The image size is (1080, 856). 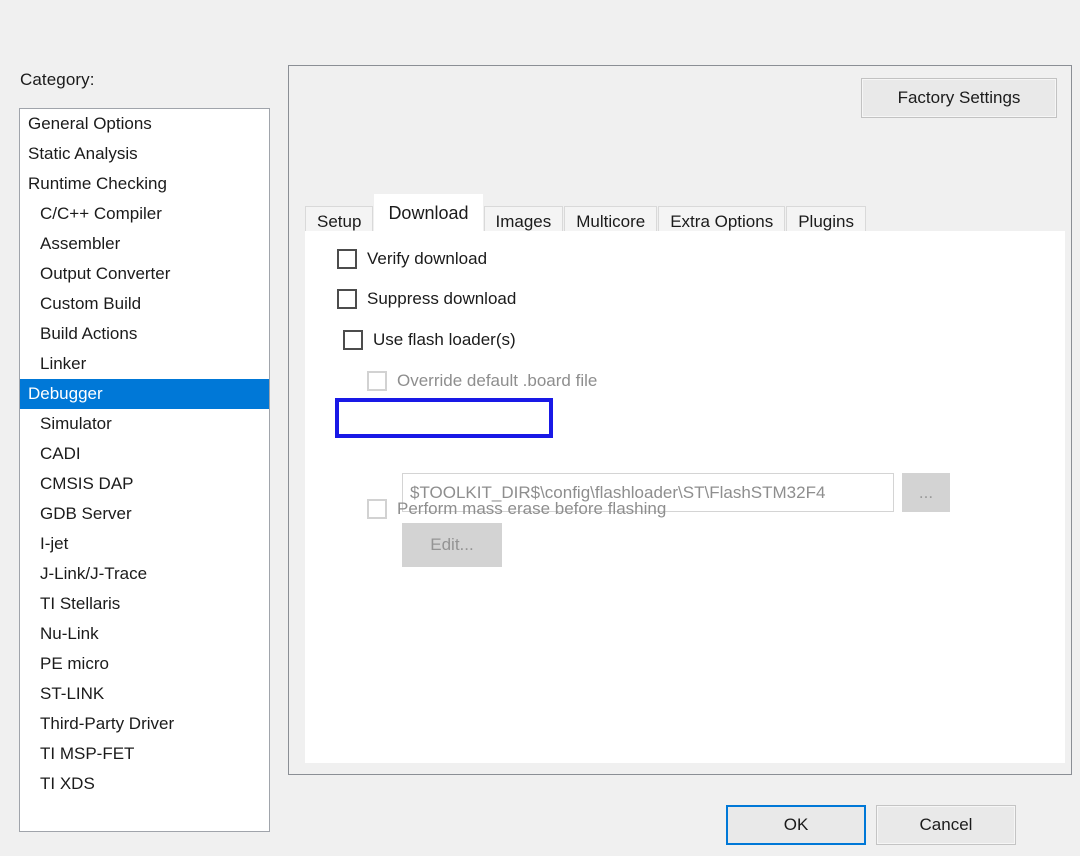 I want to click on verify-download-checkbox: Verify download, so click(x=412, y=259).